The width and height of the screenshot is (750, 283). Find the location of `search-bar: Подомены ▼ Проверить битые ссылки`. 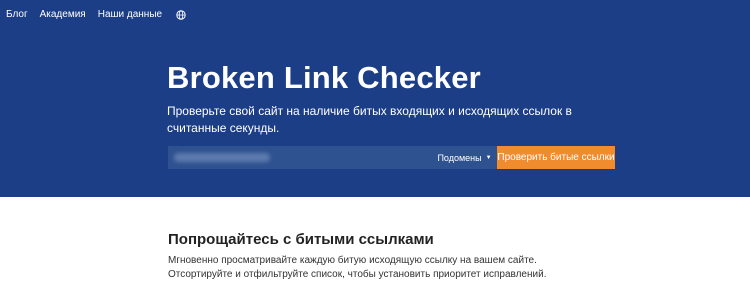

search-bar: Подомены ▼ Проверить битые ссылки is located at coordinates (391, 157).